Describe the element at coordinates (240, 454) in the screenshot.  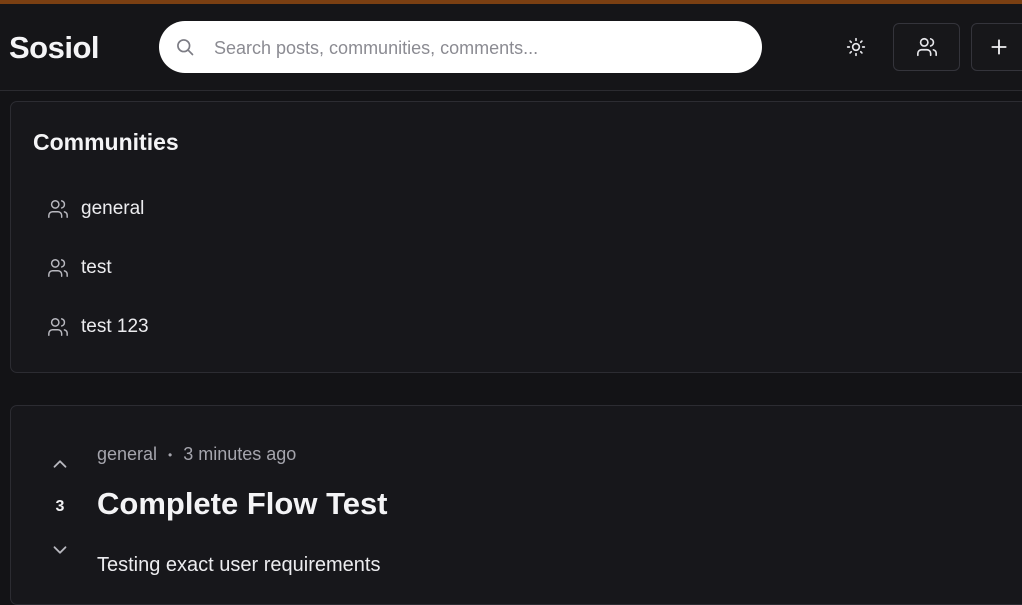
I see `post-timestamp: 3 minutes ago` at that location.